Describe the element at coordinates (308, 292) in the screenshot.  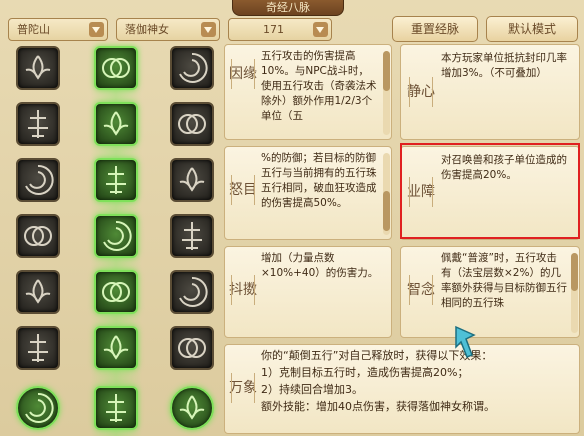
I see `panel-dousou: 抖擞 增加（力量点数×10%+40）的伤害力。` at that location.